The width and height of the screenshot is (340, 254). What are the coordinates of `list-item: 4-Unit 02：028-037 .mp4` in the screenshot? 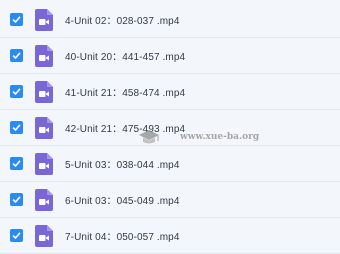 It's located at (170, 20).